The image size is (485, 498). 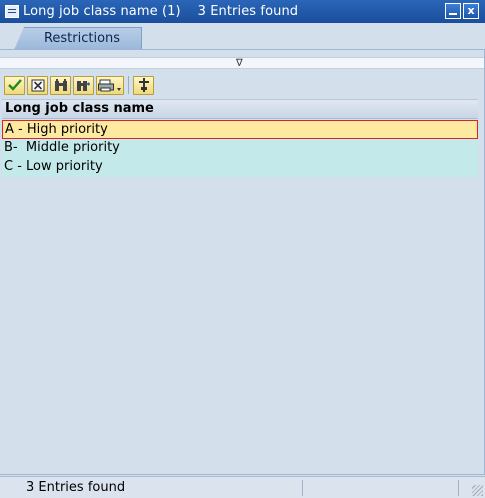 I want to click on find-next-icon, so click(x=83, y=85).